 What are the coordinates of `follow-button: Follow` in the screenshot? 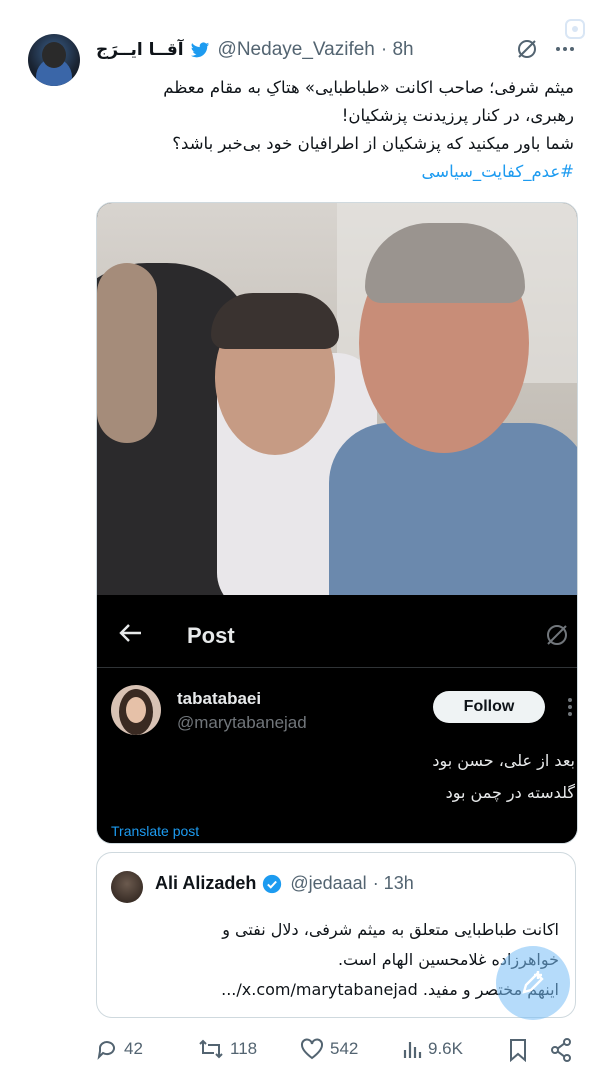 It's located at (489, 707).